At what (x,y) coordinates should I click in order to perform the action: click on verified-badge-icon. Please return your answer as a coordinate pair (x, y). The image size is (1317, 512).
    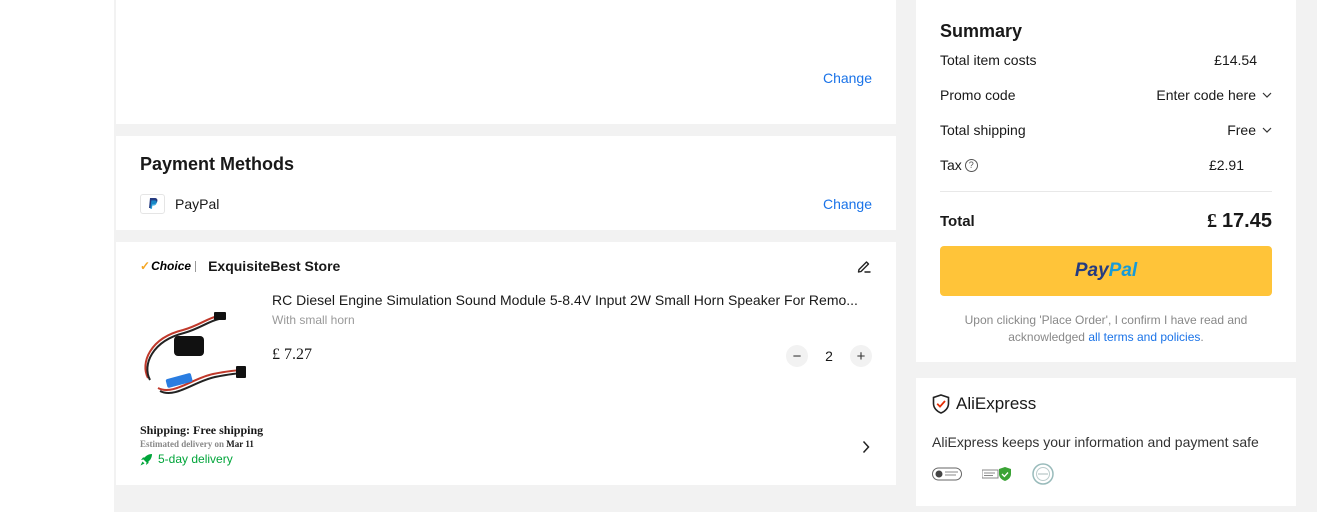
    Looking at the image, I should click on (996, 474).